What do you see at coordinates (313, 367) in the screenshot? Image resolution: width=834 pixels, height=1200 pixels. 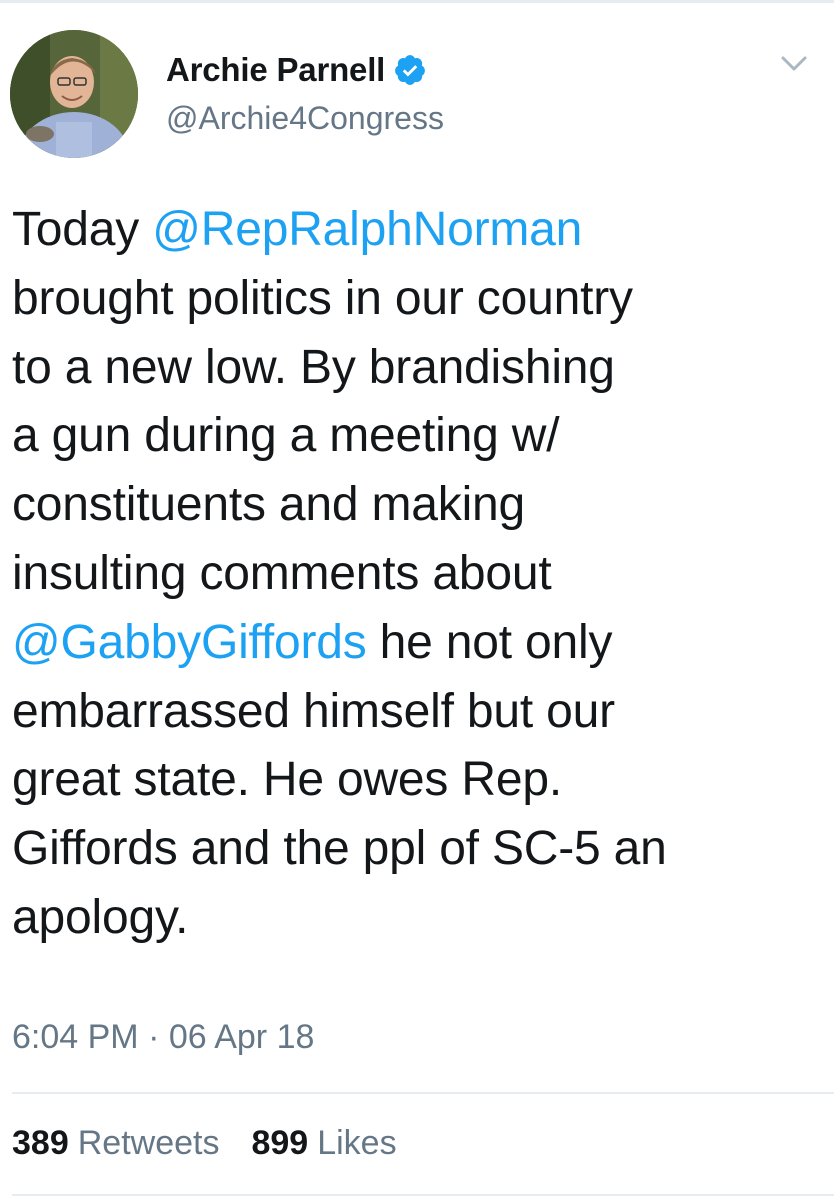 I see `tweet-text-segment: to a new low. By brandishing` at bounding box center [313, 367].